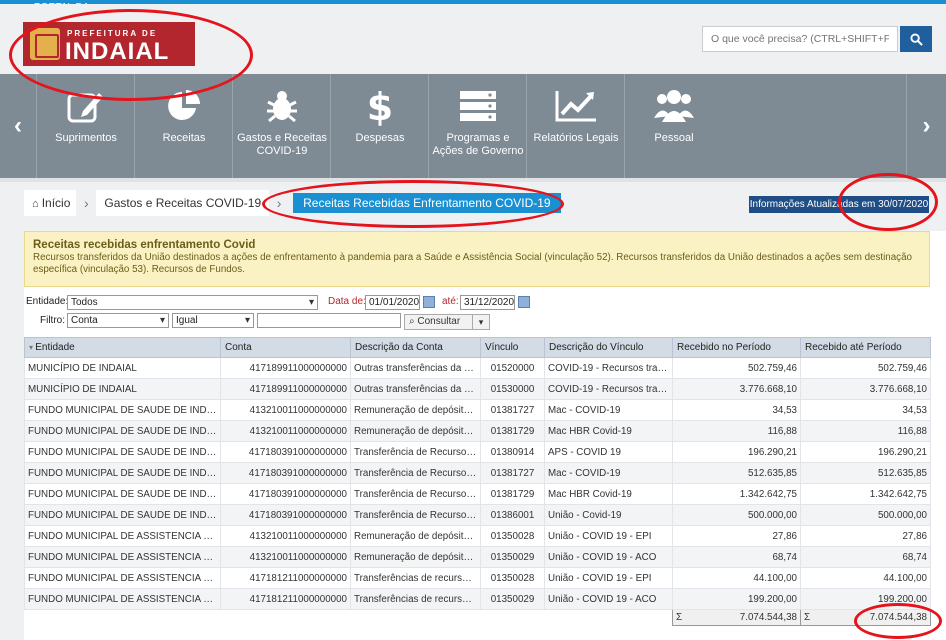 This screenshot has width=946, height=640. Describe the element at coordinates (608, 347) in the screenshot. I see `col-descricao-vinculo: Descrição do Vínculo` at that location.